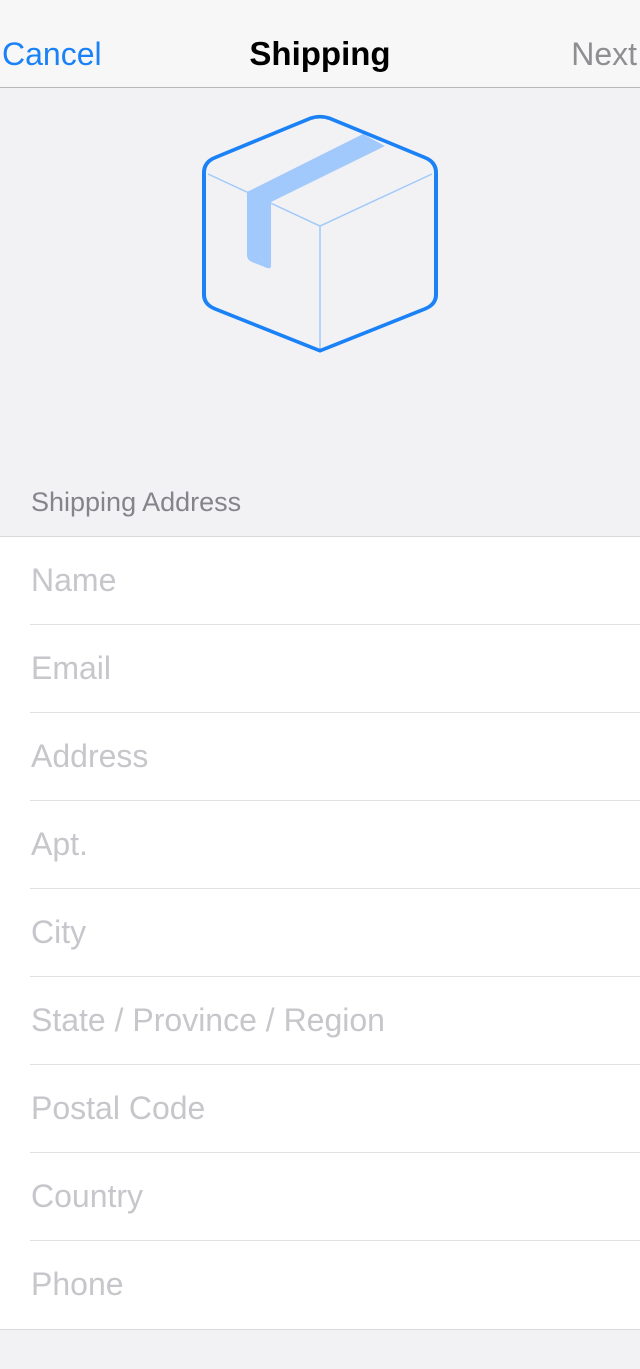 The height and width of the screenshot is (1369, 640). I want to click on package-box-icon, so click(320, 233).